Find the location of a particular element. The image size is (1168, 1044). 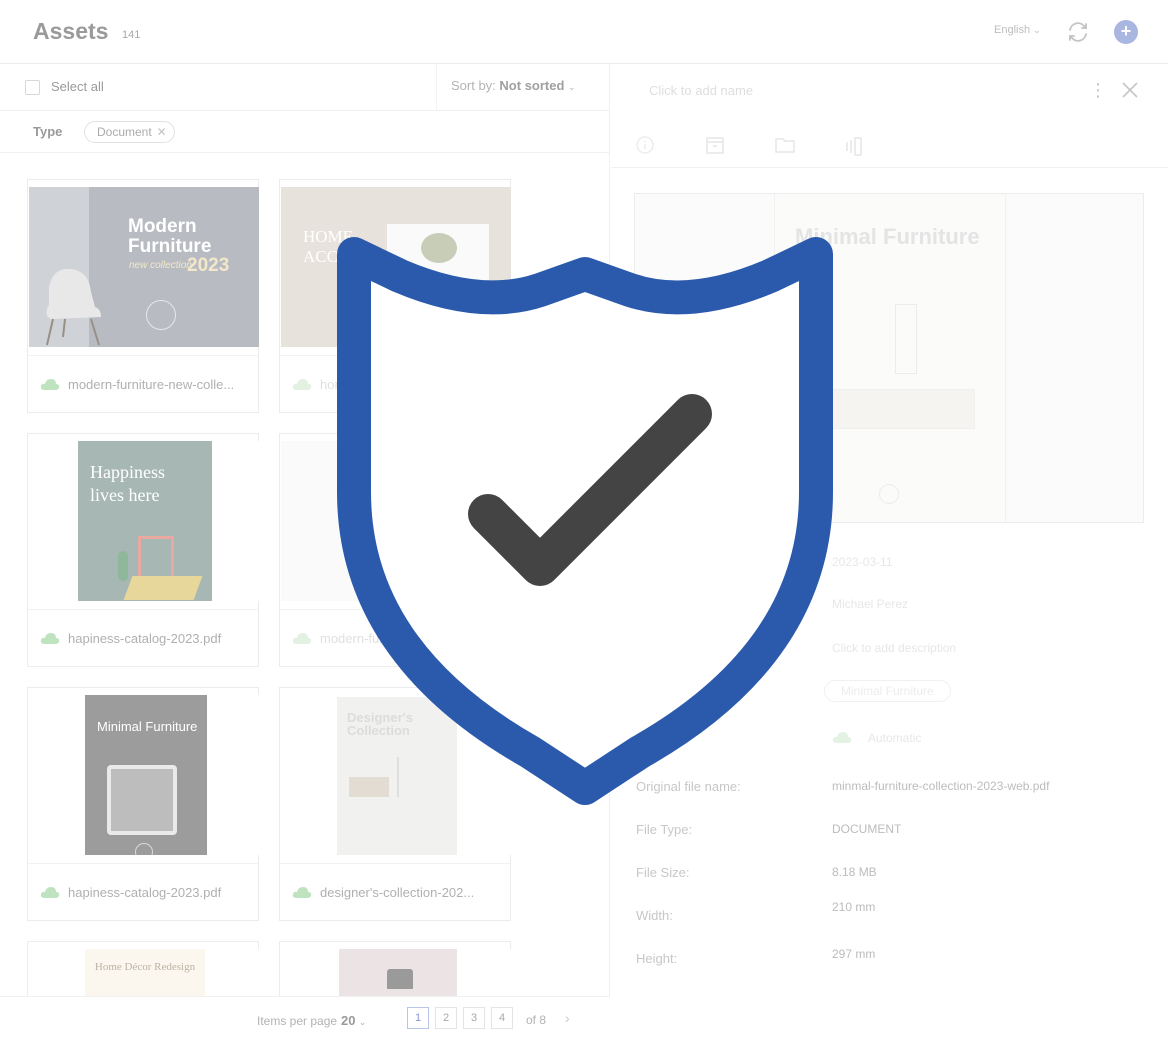

items-per-page-label: Items per page is located at coordinates (297, 1021).